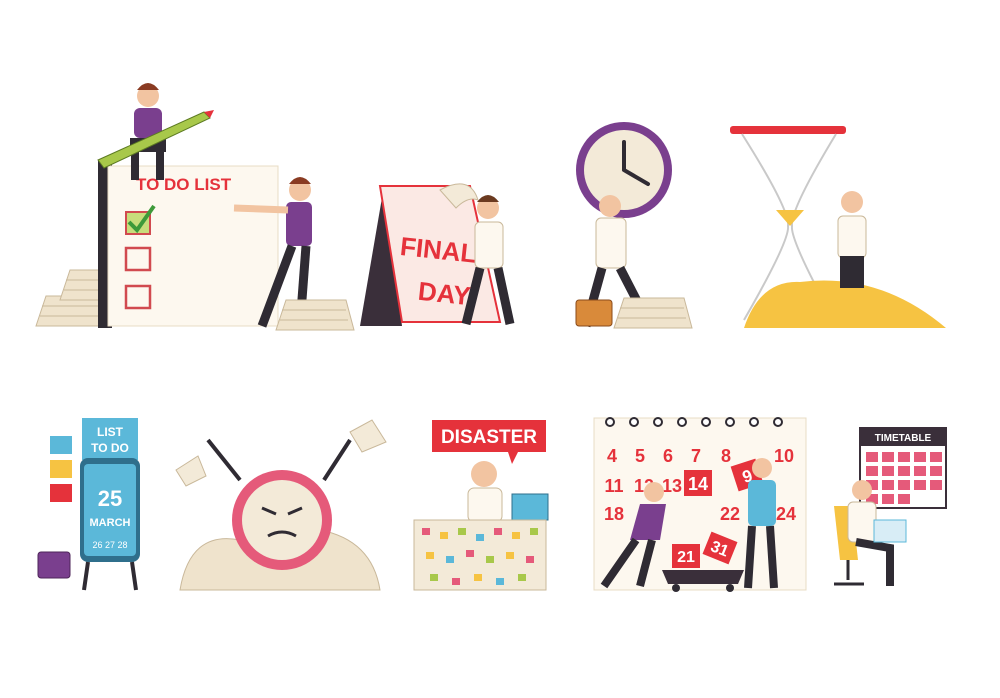 The image size is (1000, 698). I want to click on calendar-day: 6, so click(668, 456).